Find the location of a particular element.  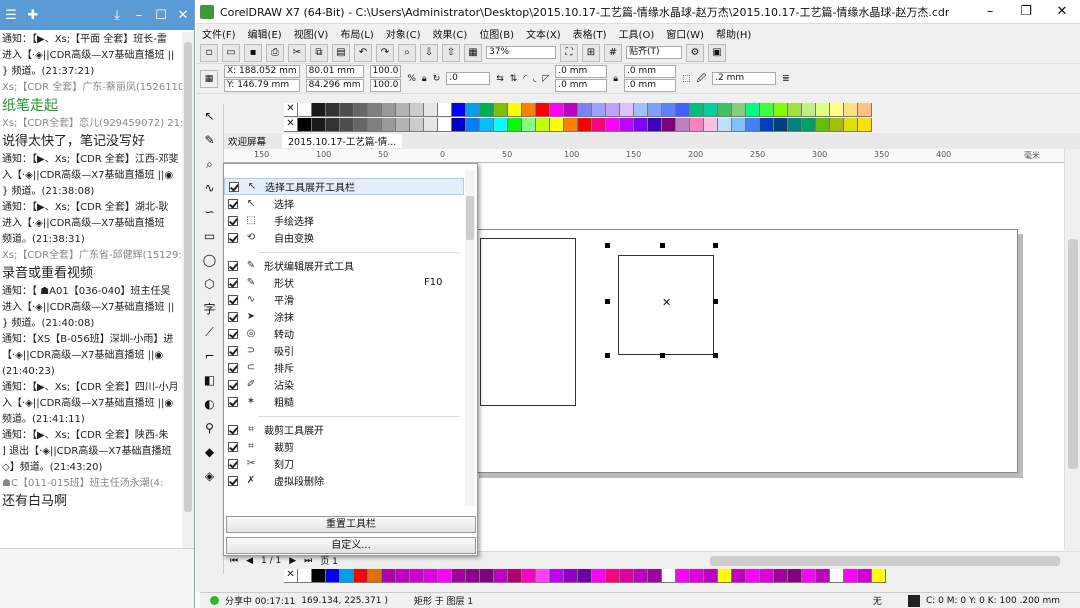

relative-scale-icon: ⬚ is located at coordinates (686, 79).